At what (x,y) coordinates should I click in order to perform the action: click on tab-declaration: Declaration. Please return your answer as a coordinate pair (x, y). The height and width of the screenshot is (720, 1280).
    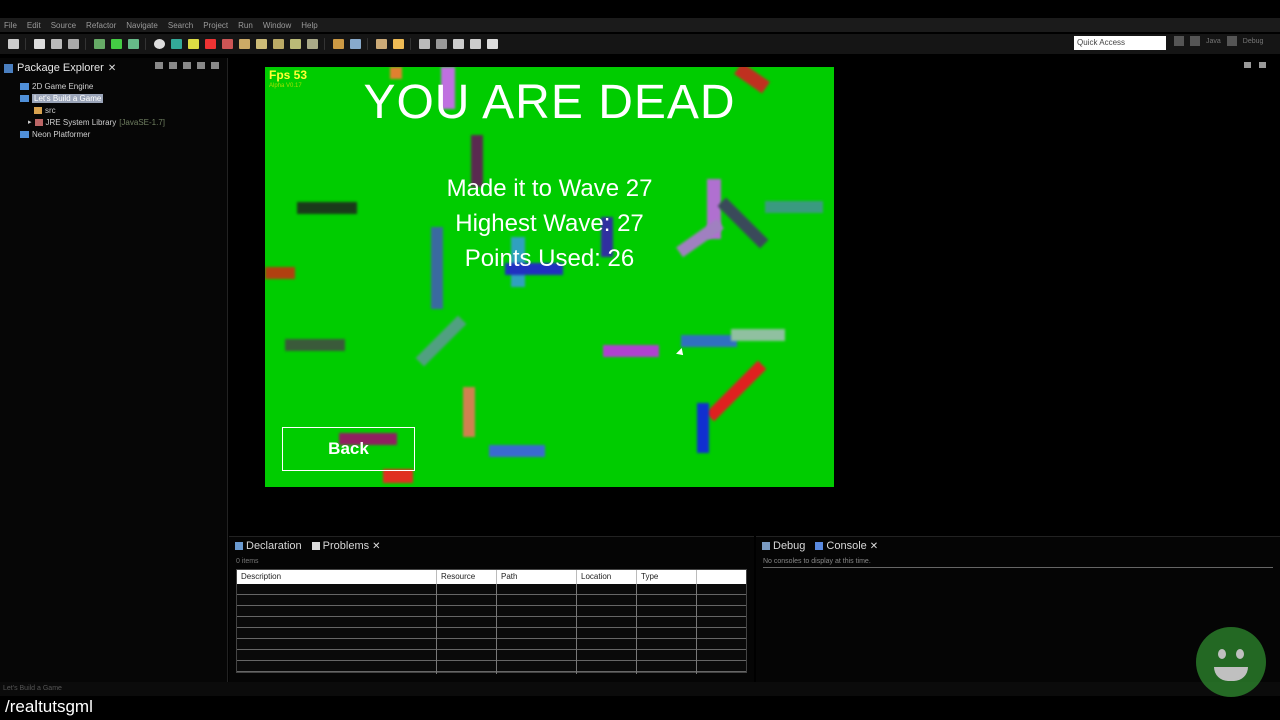
    Looking at the image, I should click on (268, 546).